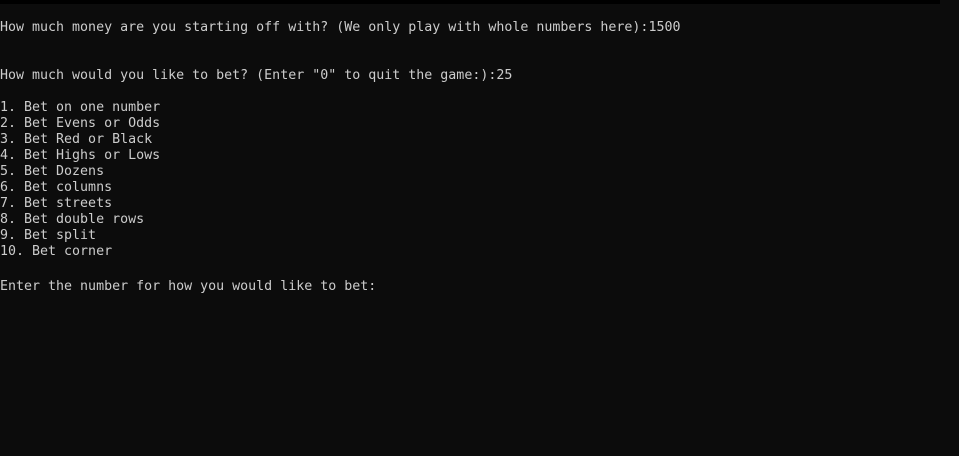 The image size is (959, 456). What do you see at coordinates (949, 228) in the screenshot?
I see `scrollbar-track` at bounding box center [949, 228].